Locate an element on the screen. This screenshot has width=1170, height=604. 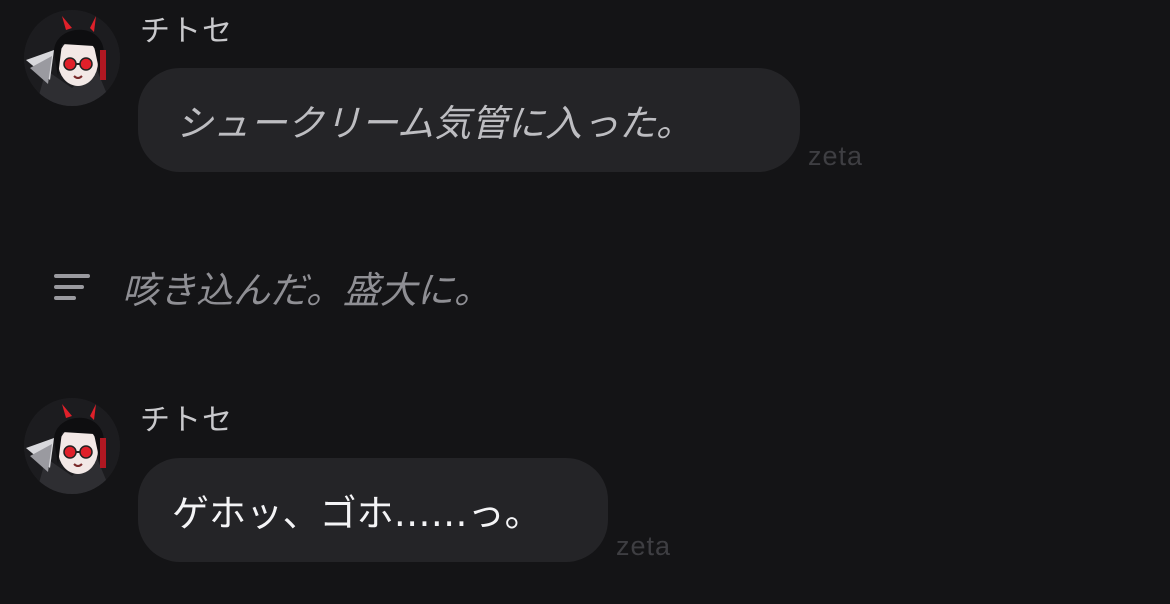
narration-text: 咳き込んだ。盛大に。 is located at coordinates (306, 290).